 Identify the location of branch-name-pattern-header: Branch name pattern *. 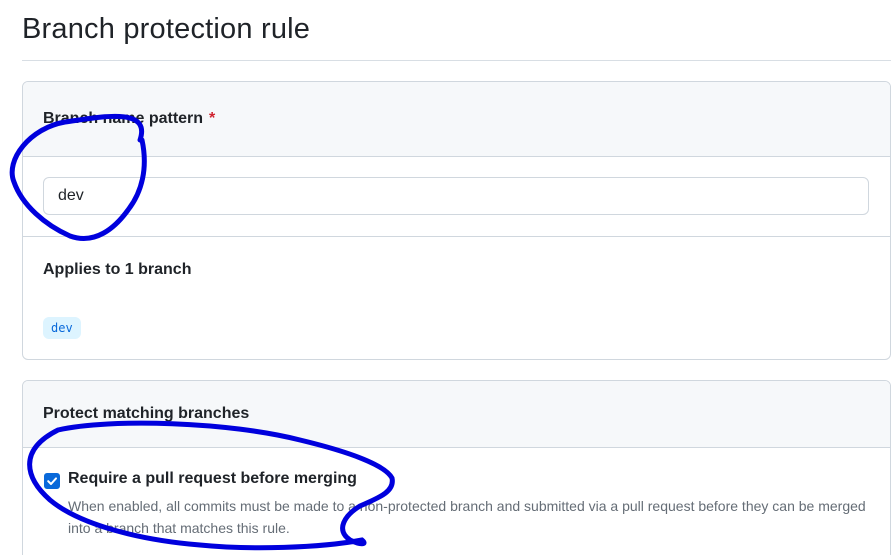
(456, 119).